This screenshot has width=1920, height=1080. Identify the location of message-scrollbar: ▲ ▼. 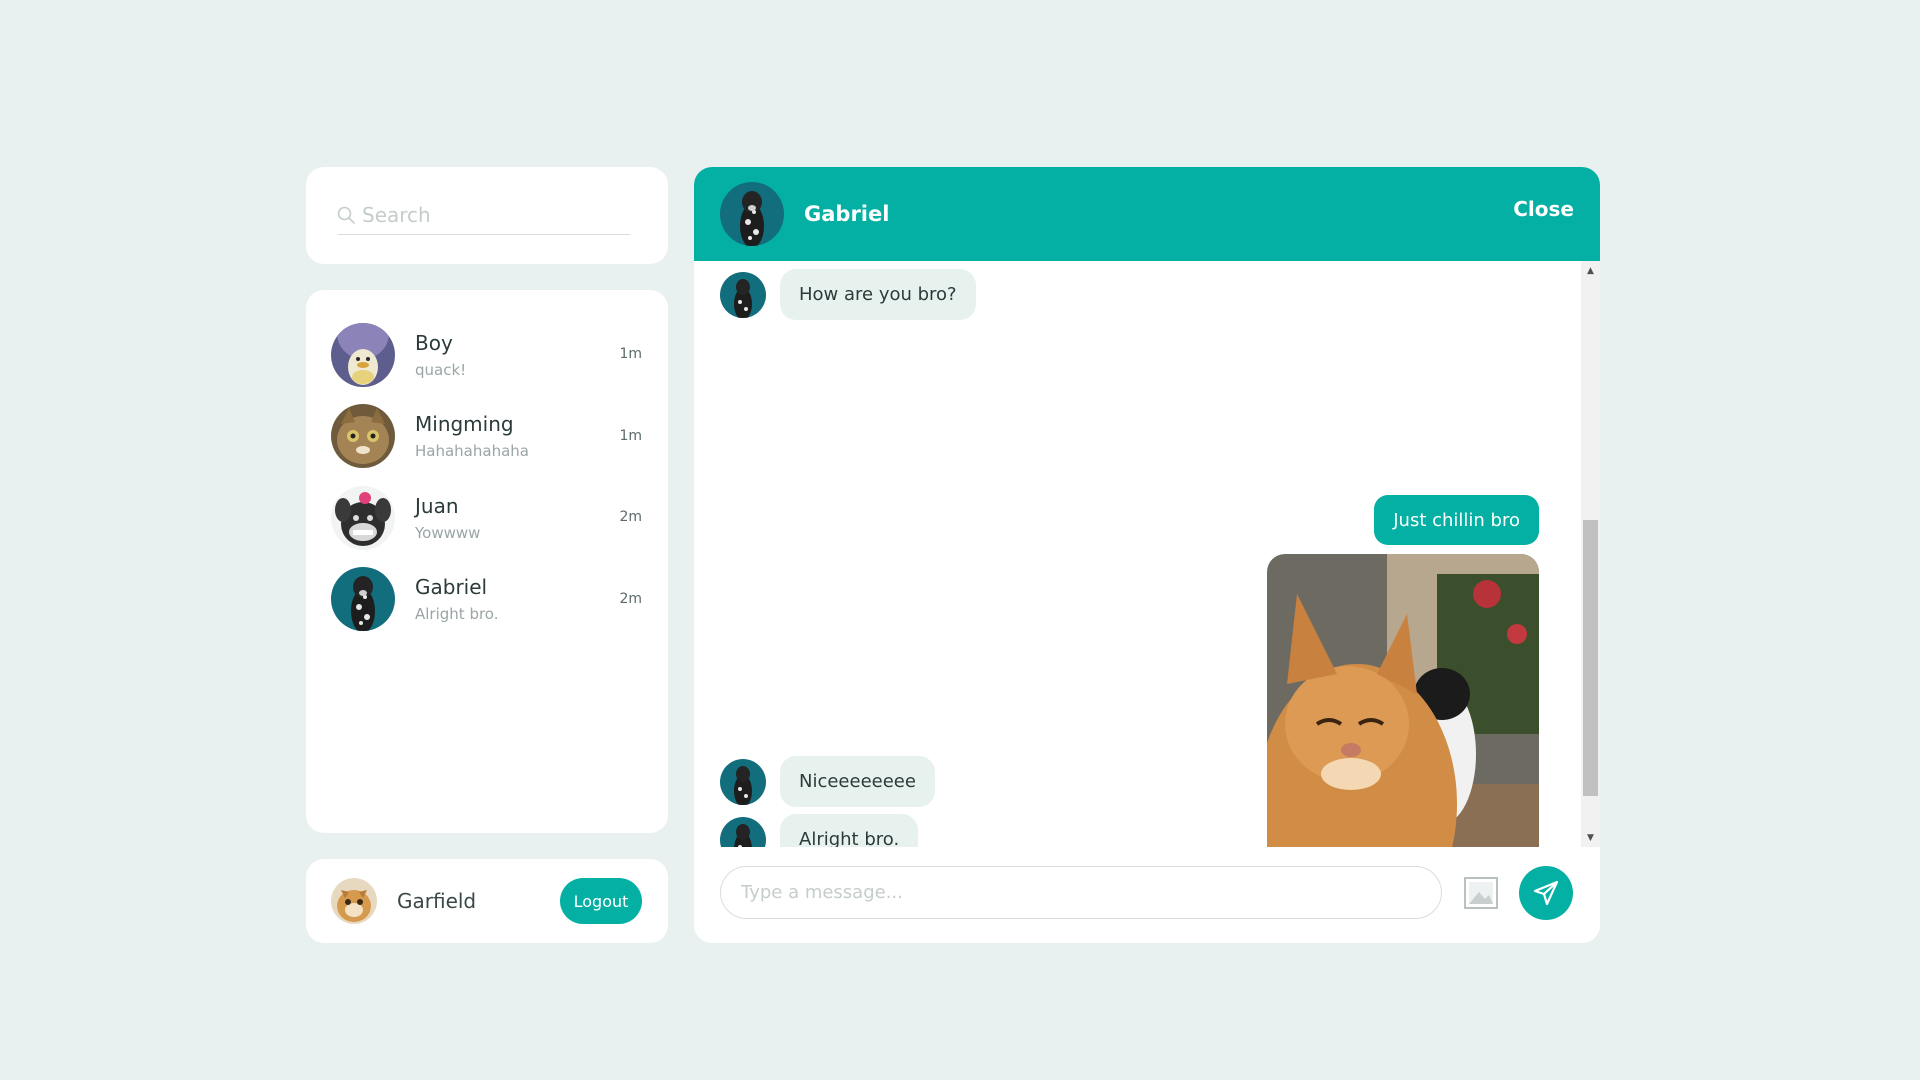
(1590, 554).